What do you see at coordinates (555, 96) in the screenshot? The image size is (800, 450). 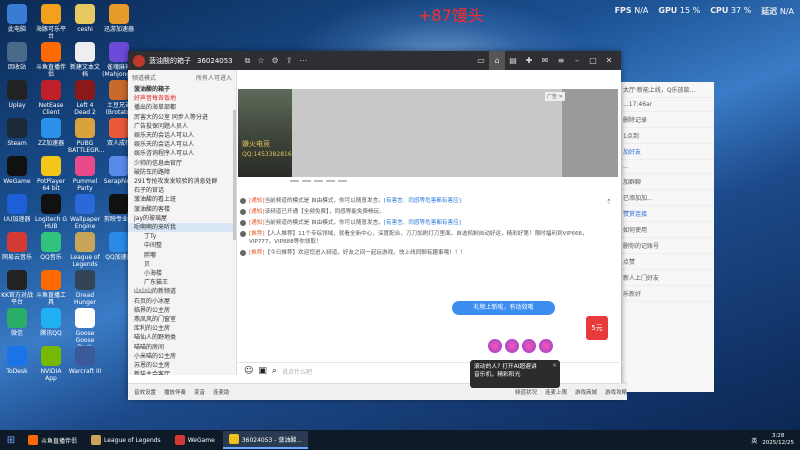 I see `ad-label: 广告 ✕` at bounding box center [555, 96].